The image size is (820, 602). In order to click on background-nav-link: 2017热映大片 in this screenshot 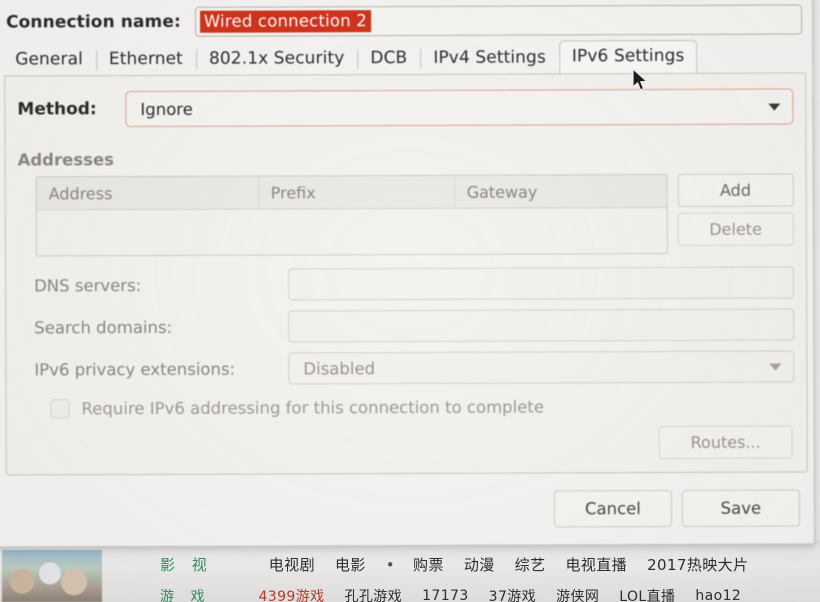, I will do `click(697, 564)`.